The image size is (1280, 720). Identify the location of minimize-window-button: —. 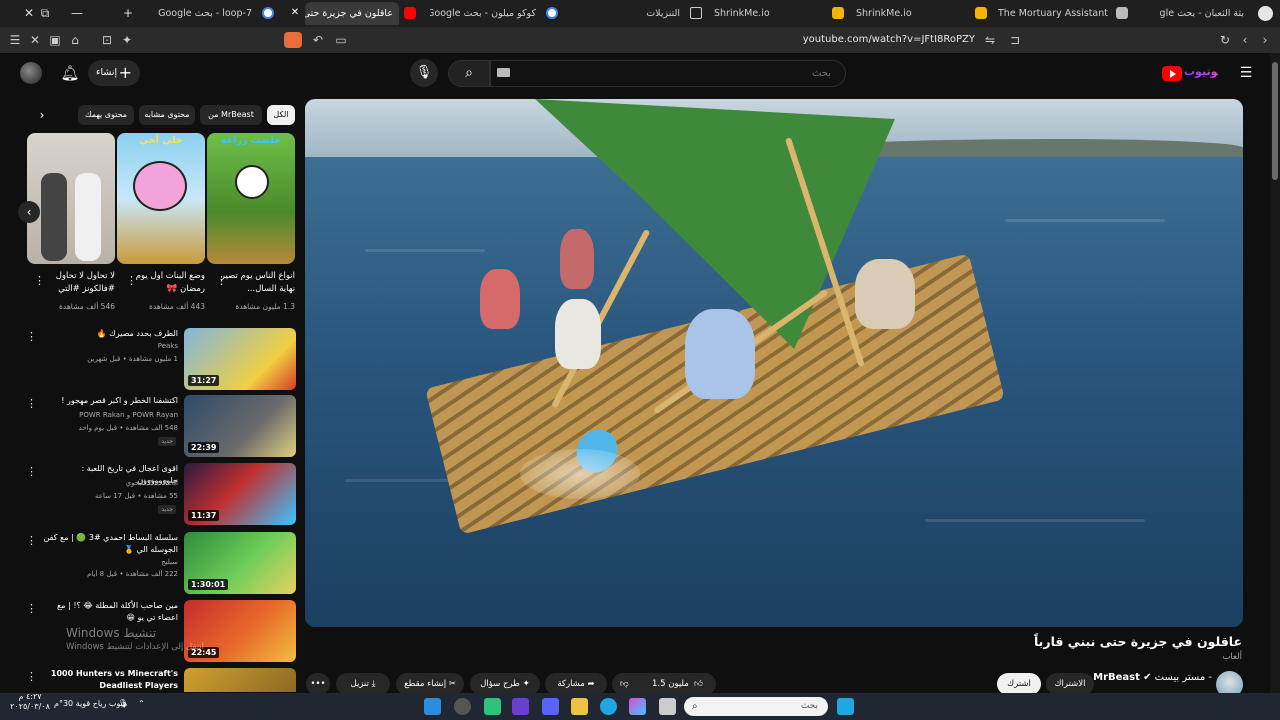
(77, 13).